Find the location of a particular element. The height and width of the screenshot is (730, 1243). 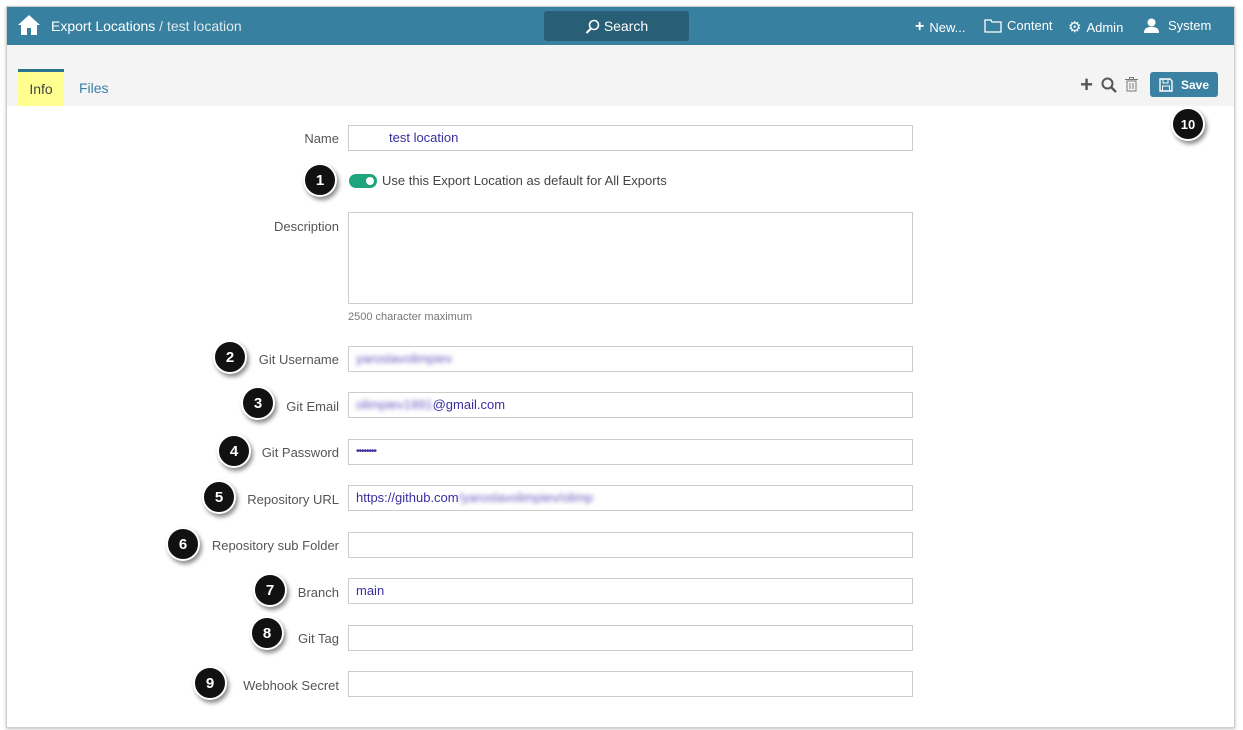

callout-badge-3: 3 is located at coordinates (258, 403).